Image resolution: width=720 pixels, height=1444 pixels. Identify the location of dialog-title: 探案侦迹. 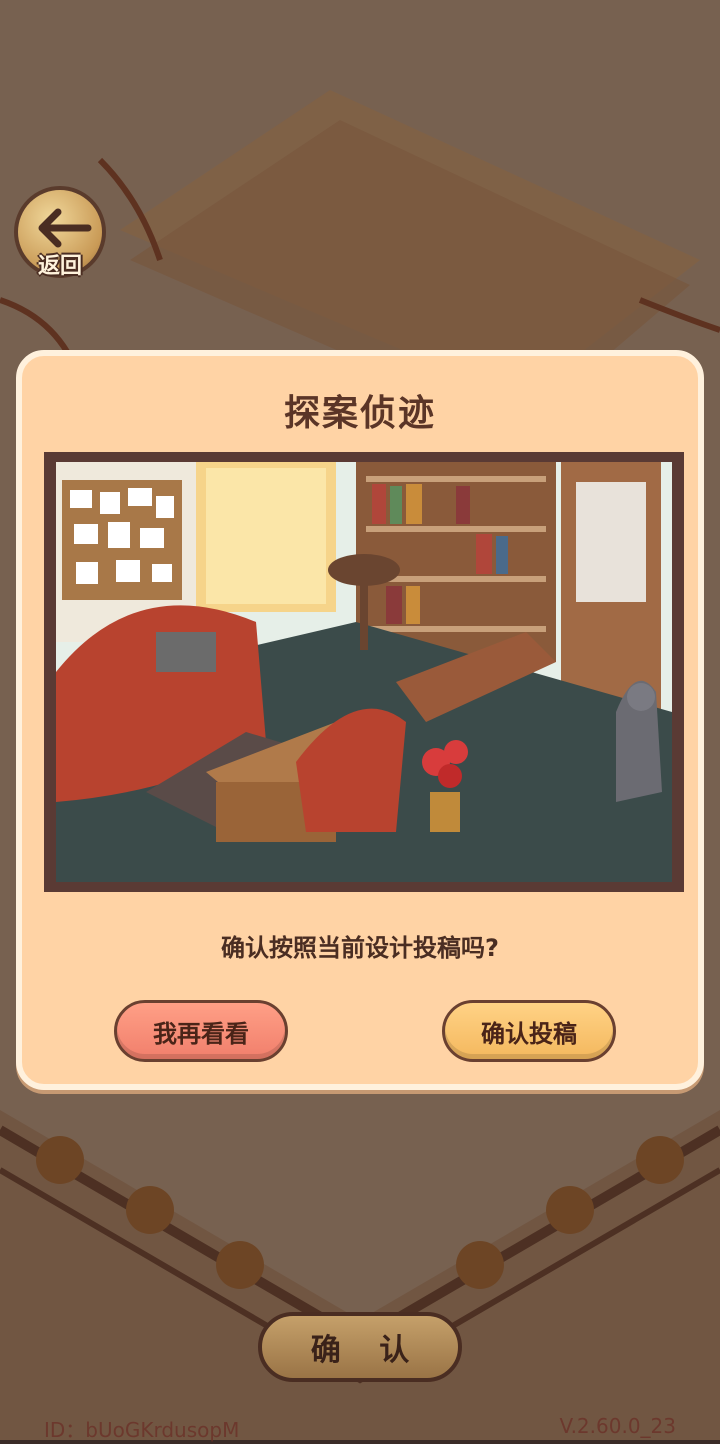
(359, 413).